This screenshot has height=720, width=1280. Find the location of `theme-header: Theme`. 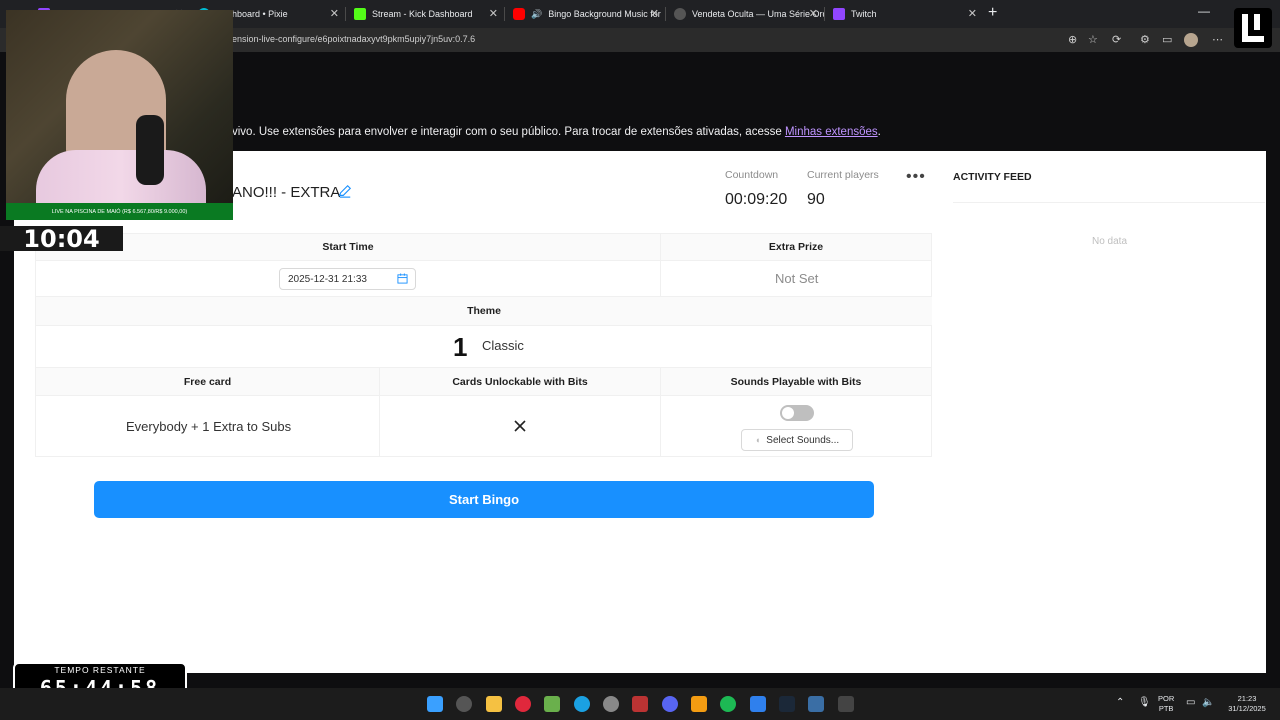

theme-header: Theme is located at coordinates (484, 311).